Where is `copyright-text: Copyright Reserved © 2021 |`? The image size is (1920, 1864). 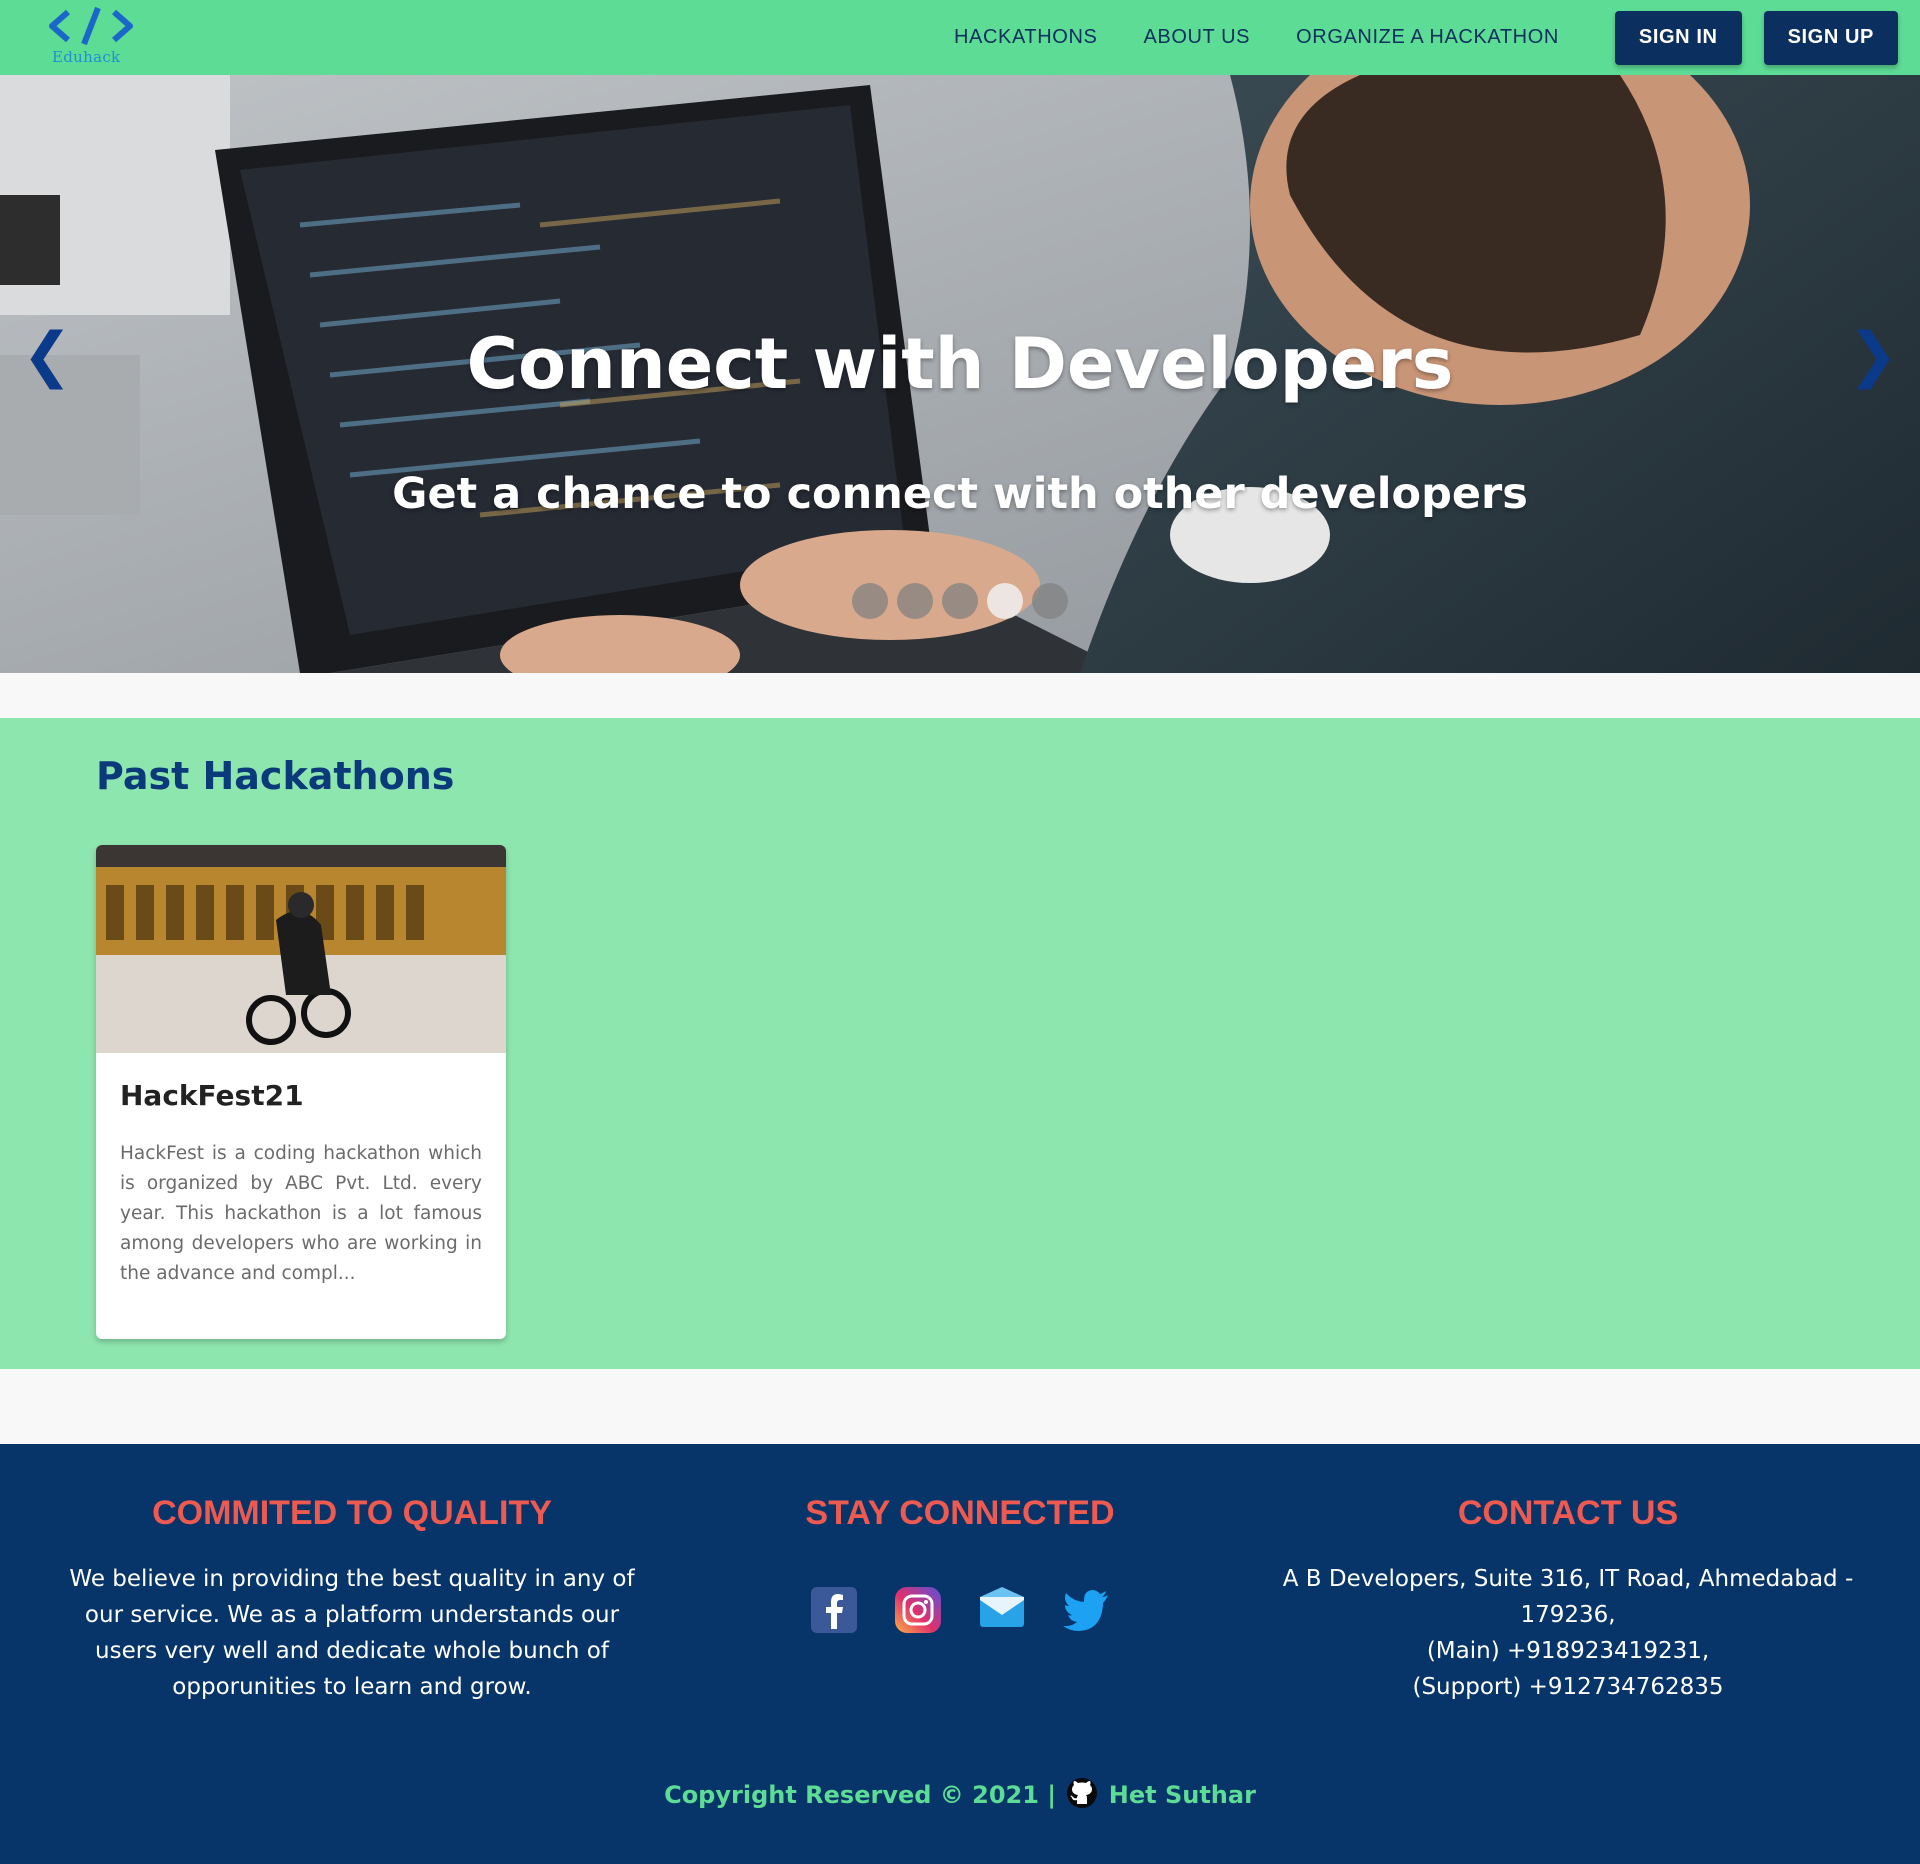 copyright-text: Copyright Reserved © 2021 | is located at coordinates (860, 1795).